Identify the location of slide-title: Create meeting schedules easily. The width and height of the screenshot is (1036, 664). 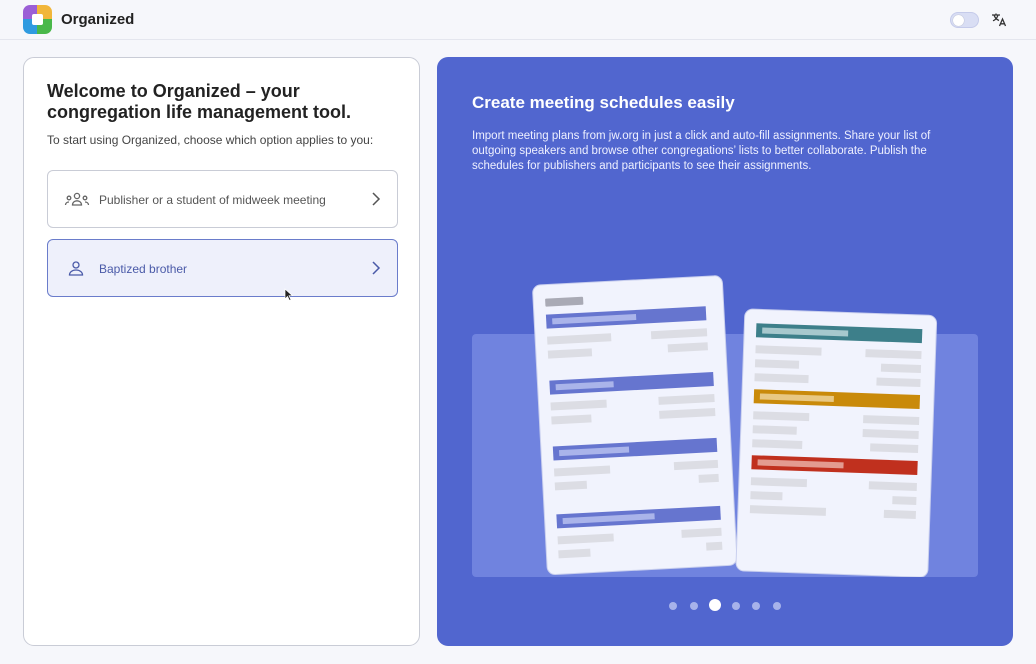
(603, 102).